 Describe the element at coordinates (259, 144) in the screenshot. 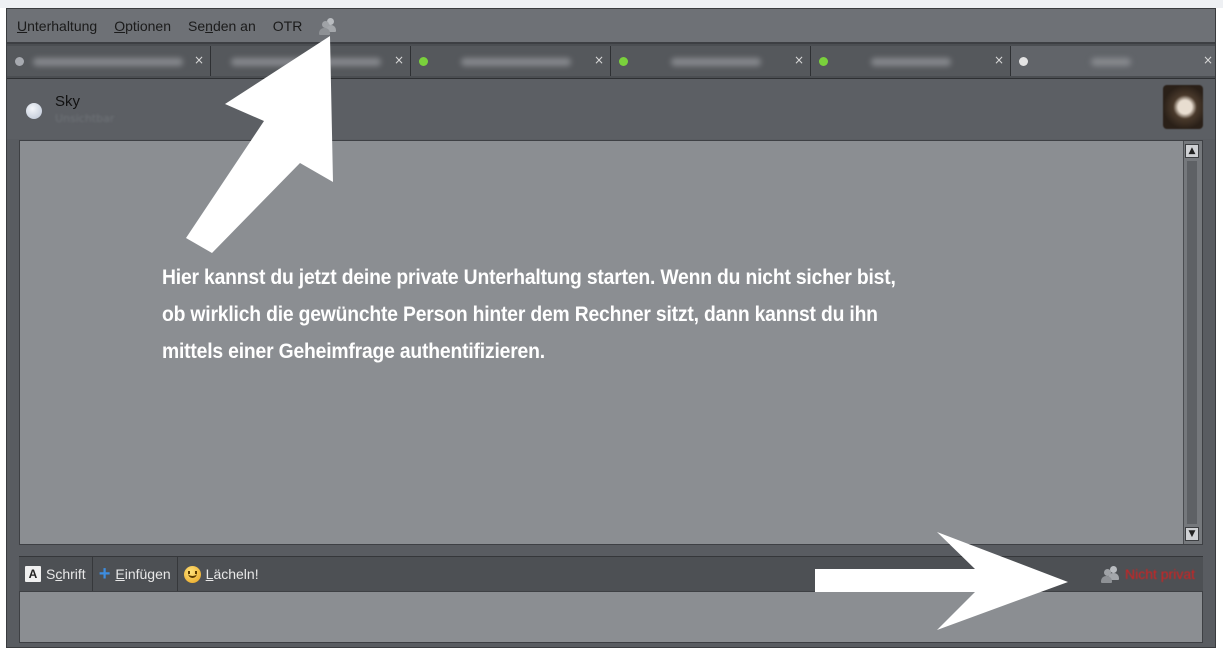

I see `arrow-up-icon` at that location.